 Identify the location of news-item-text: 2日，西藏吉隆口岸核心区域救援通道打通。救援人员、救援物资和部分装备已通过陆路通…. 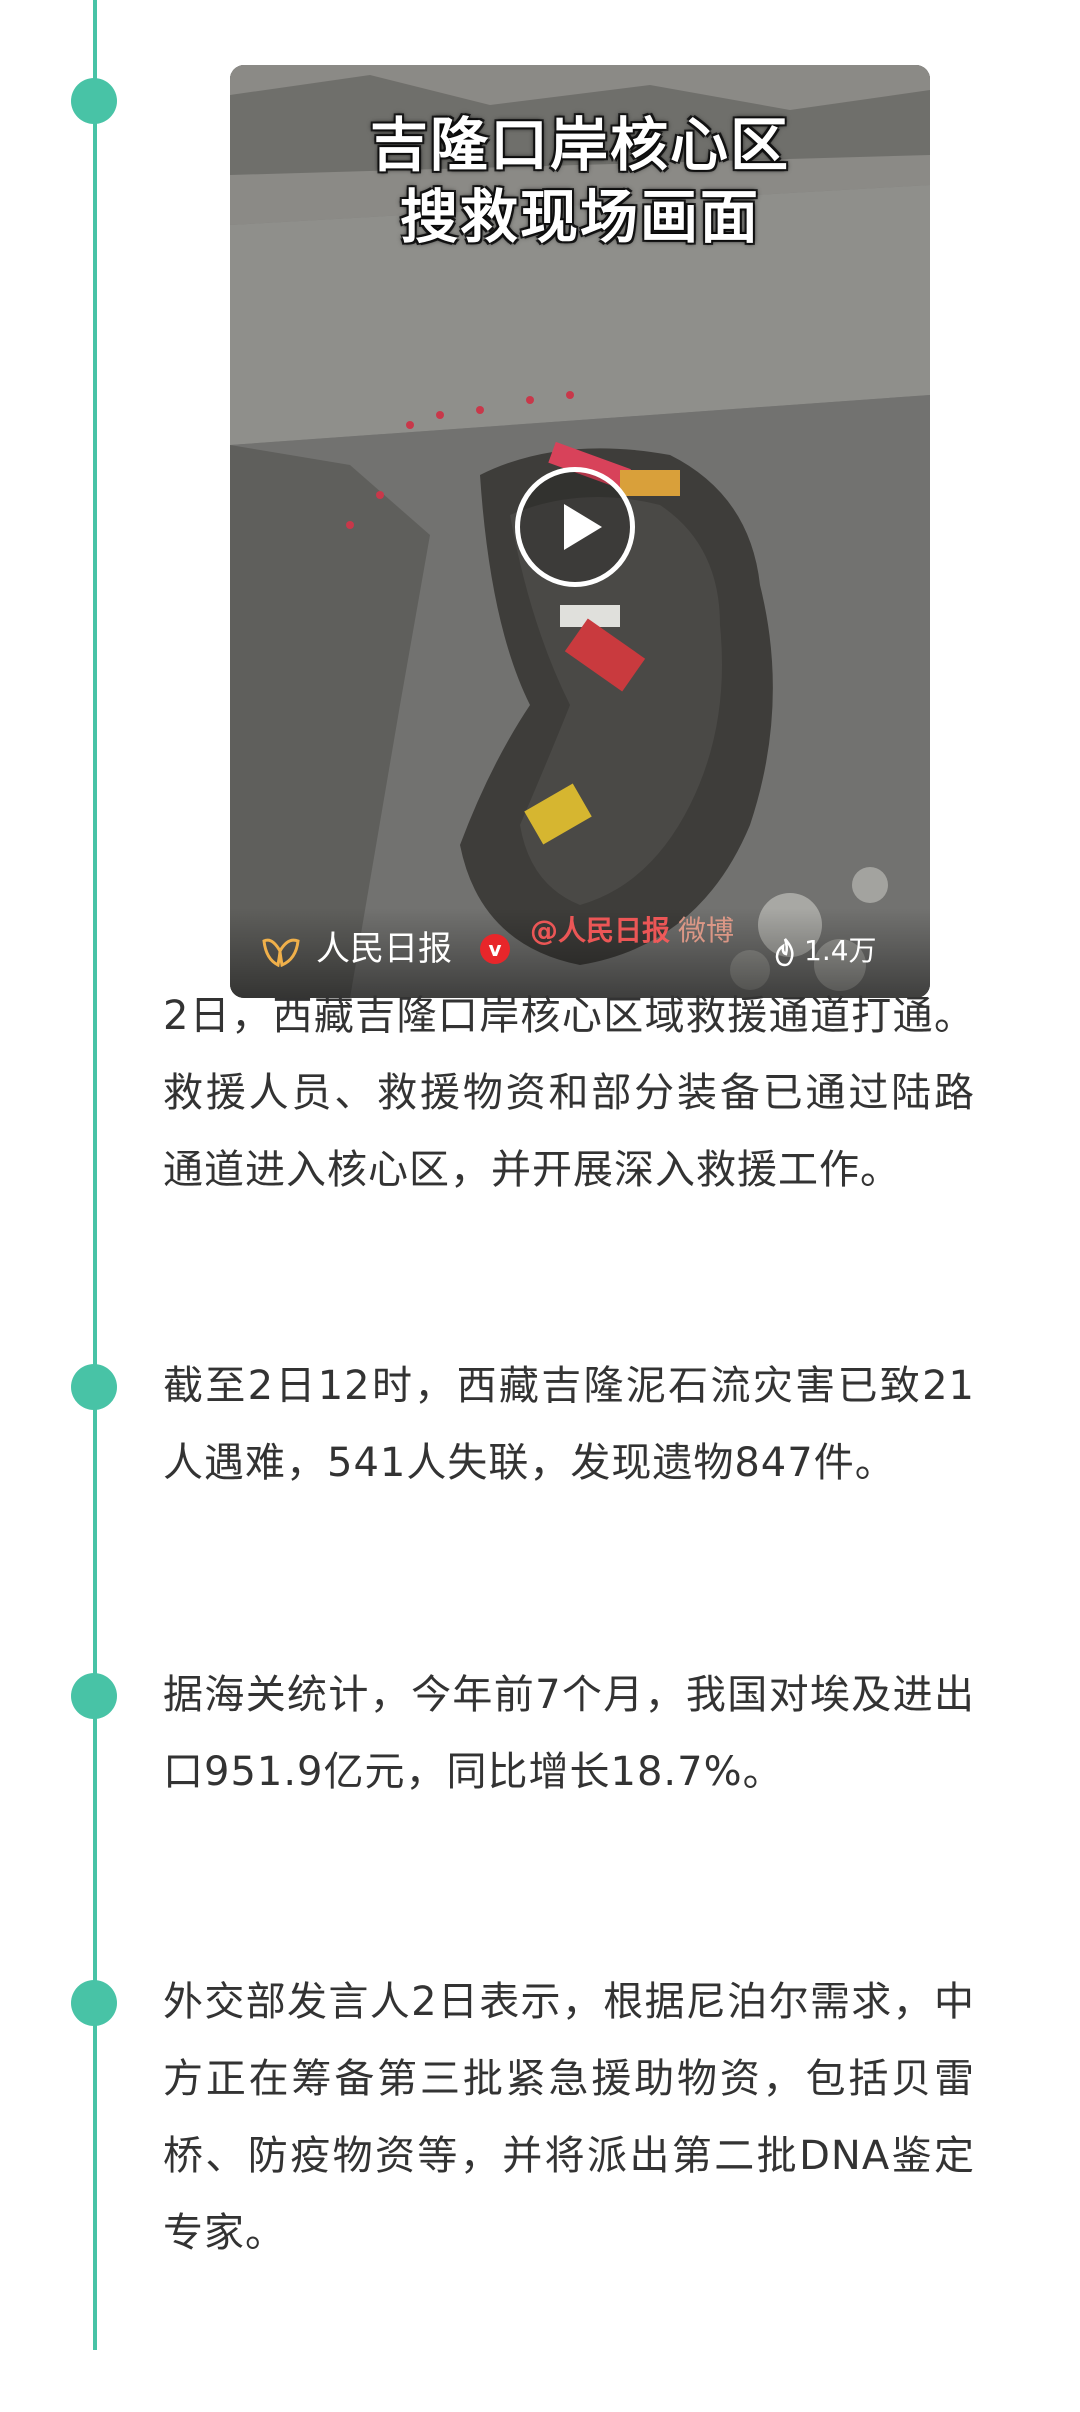
(569, 1093).